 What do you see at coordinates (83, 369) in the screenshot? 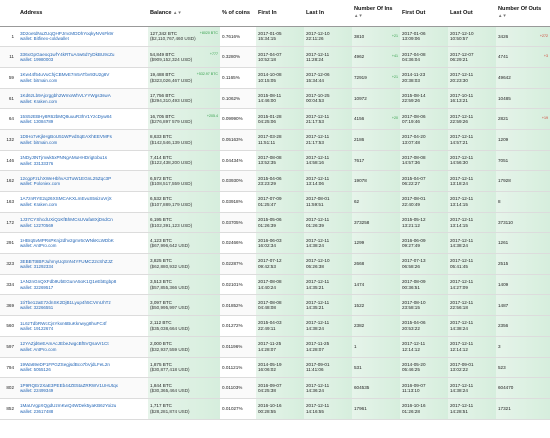
I see `wallet-link: wallet: 5055126` at bounding box center [83, 369].